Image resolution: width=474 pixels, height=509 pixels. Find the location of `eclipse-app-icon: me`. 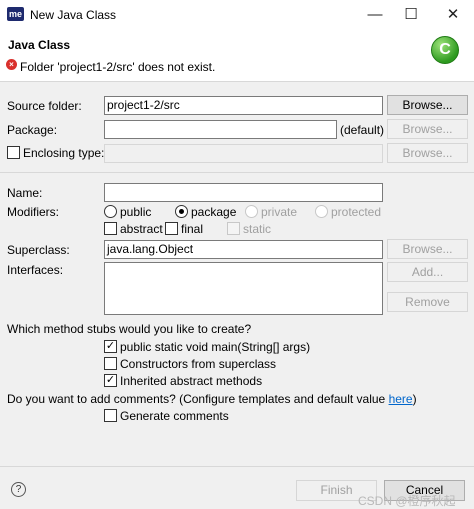

eclipse-app-icon: me is located at coordinates (15, 14).